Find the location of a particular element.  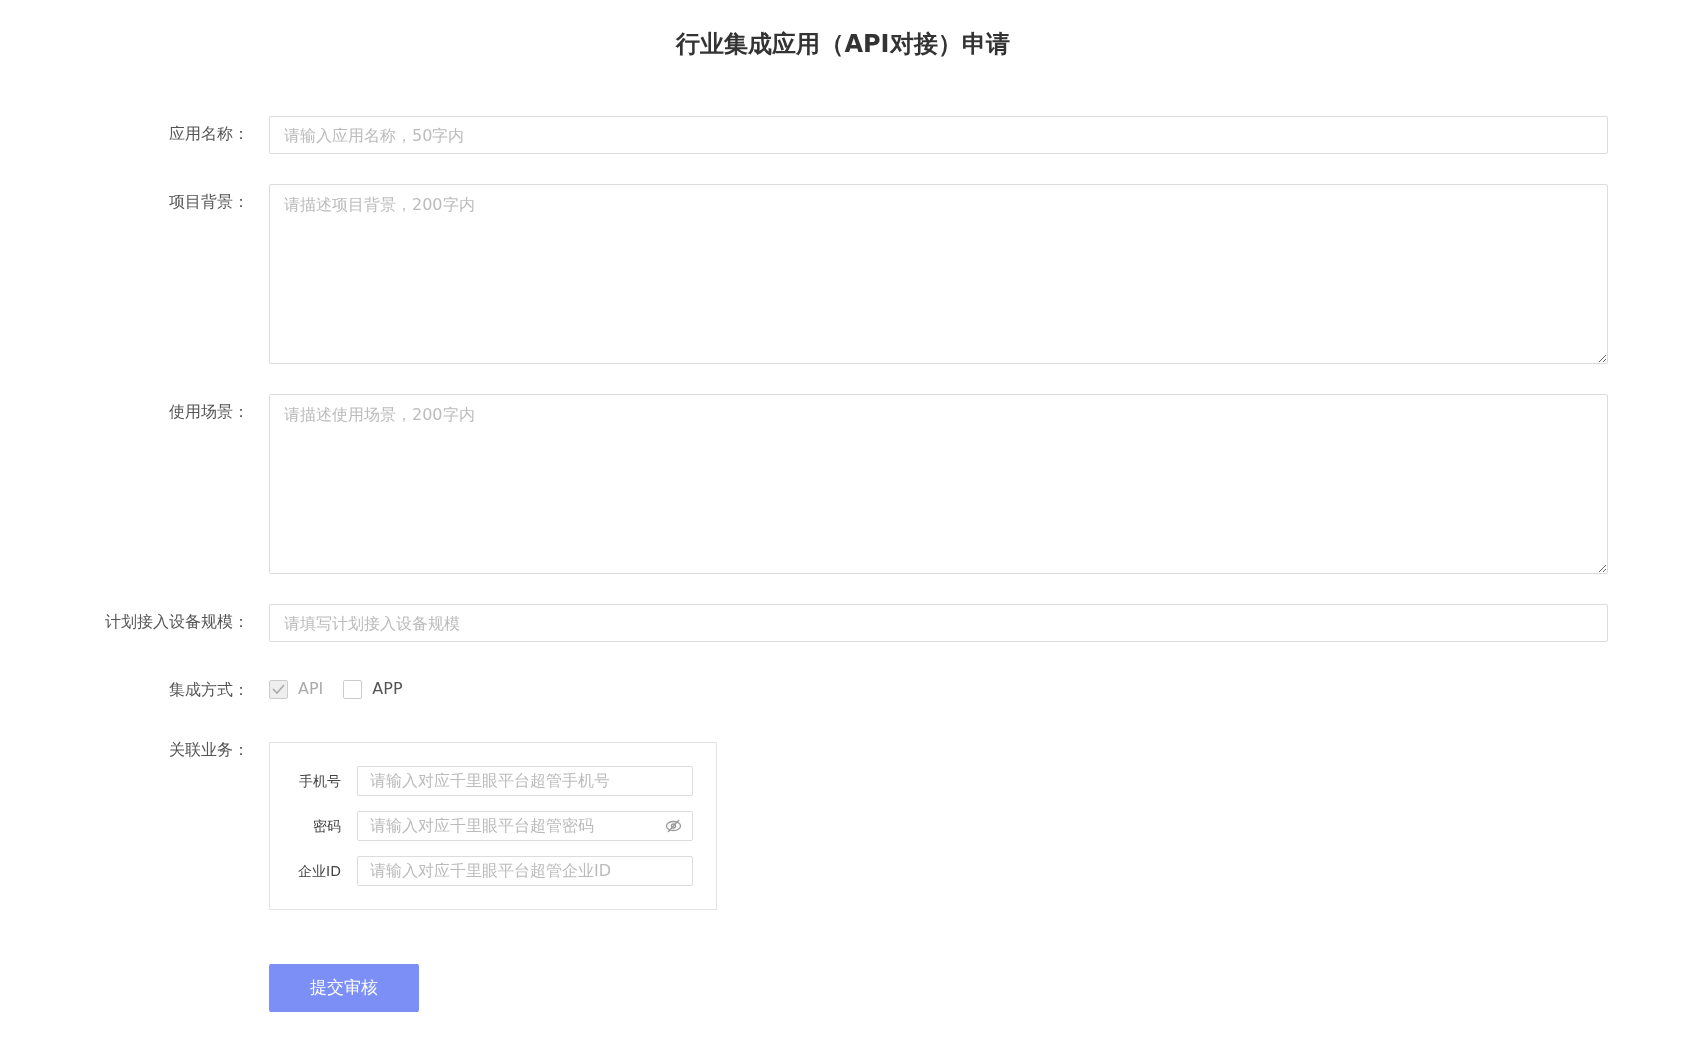

field-label: 计划接入设备规模： is located at coordinates (177, 622).